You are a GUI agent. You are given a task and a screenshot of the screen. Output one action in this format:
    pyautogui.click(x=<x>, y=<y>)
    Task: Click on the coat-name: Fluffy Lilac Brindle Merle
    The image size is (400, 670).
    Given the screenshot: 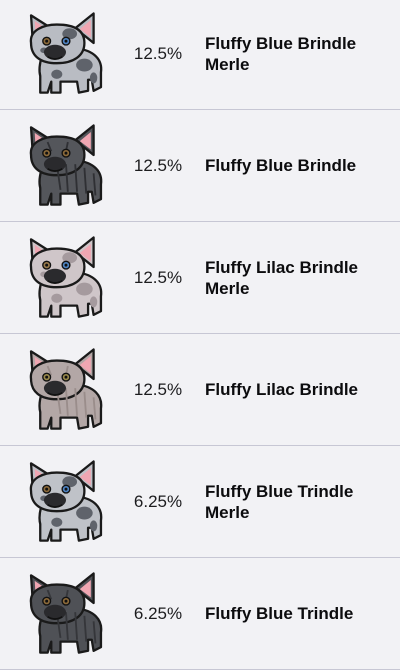 What is the action you would take?
    pyautogui.click(x=298, y=277)
    